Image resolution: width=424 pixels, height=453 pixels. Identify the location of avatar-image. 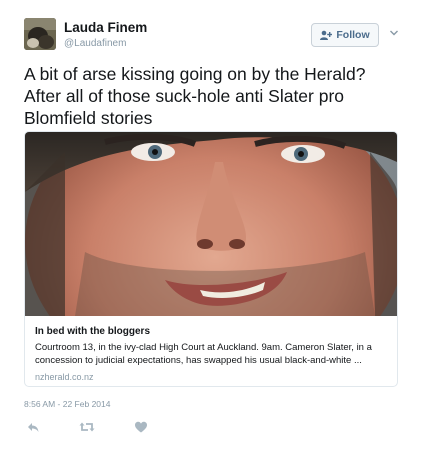
(40, 34).